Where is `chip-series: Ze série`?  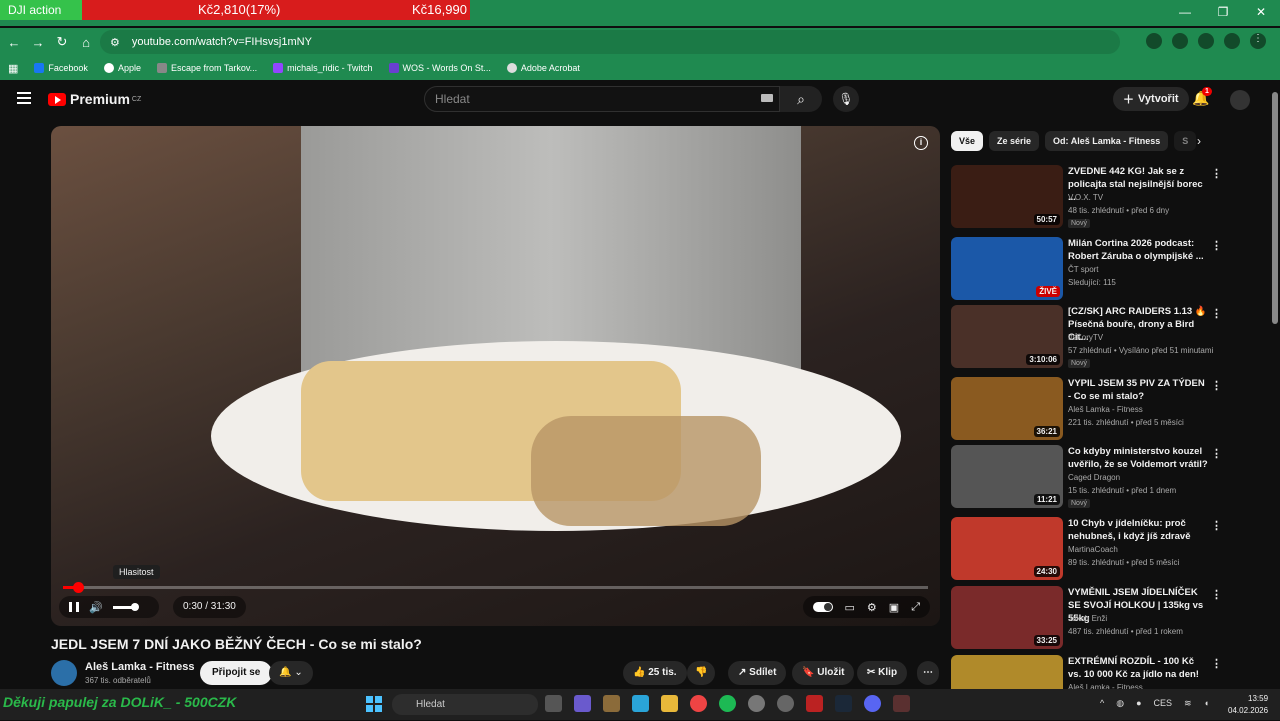
chip-series: Ze série is located at coordinates (1014, 141).